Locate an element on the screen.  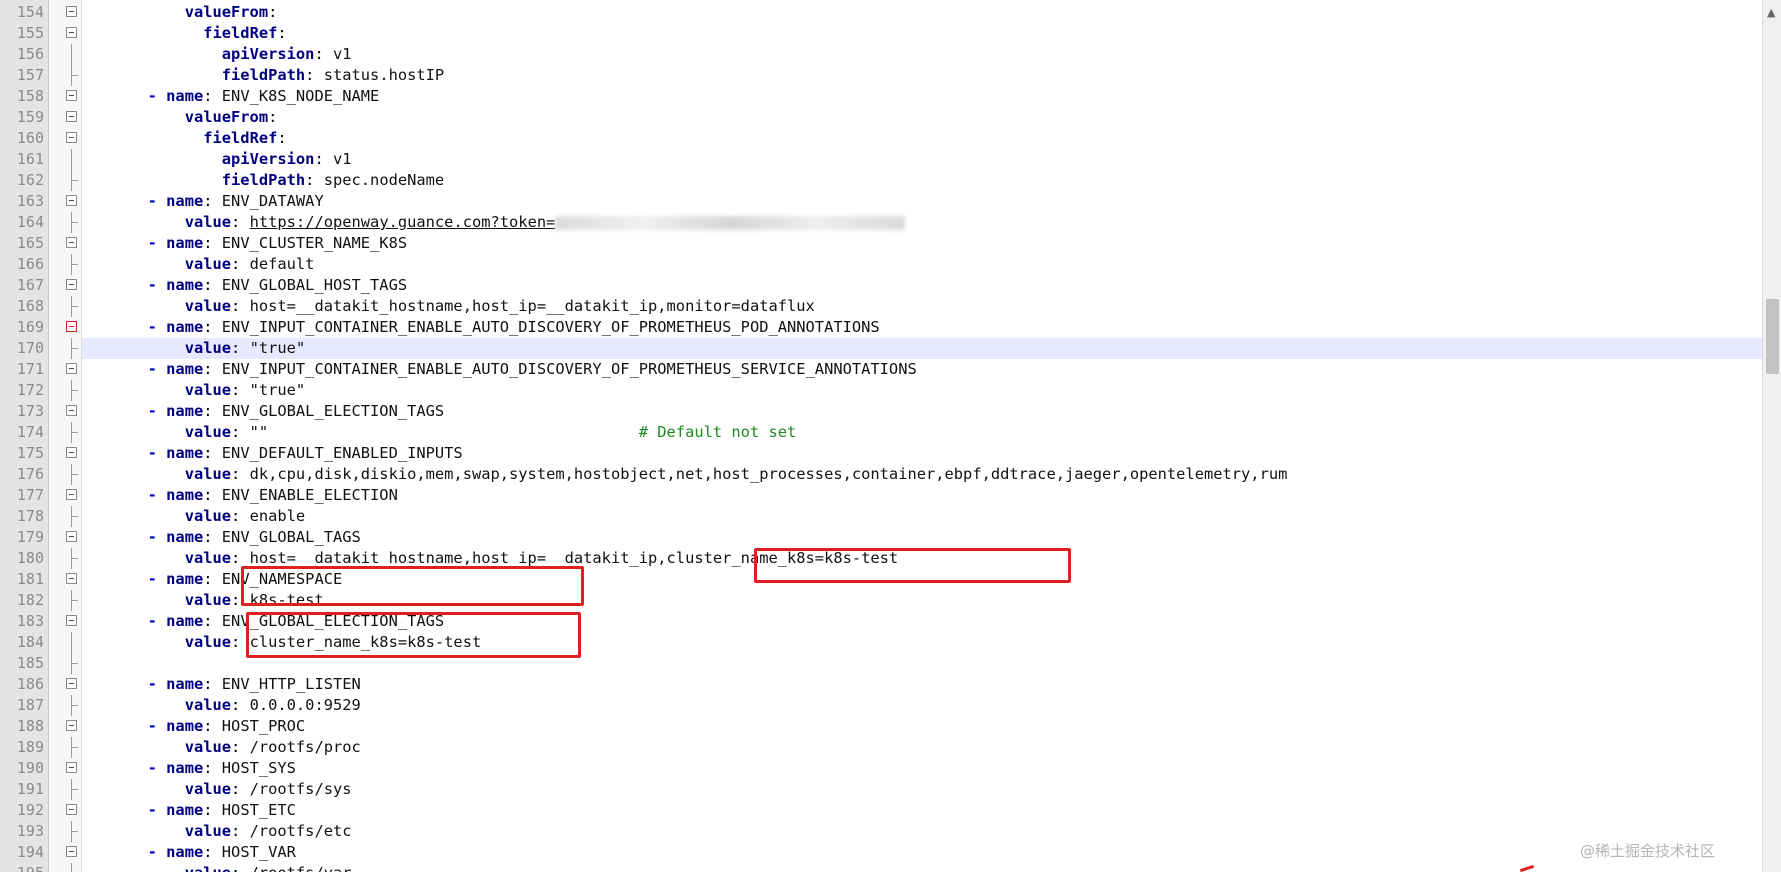
line-number: 185 is located at coordinates (30, 663).